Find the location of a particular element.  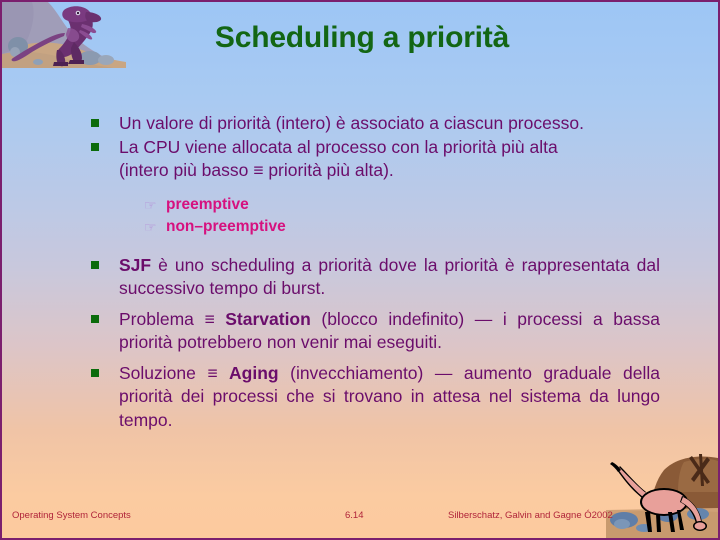

bullet-text-prefix: Soluzione ≡ is located at coordinates (174, 372).